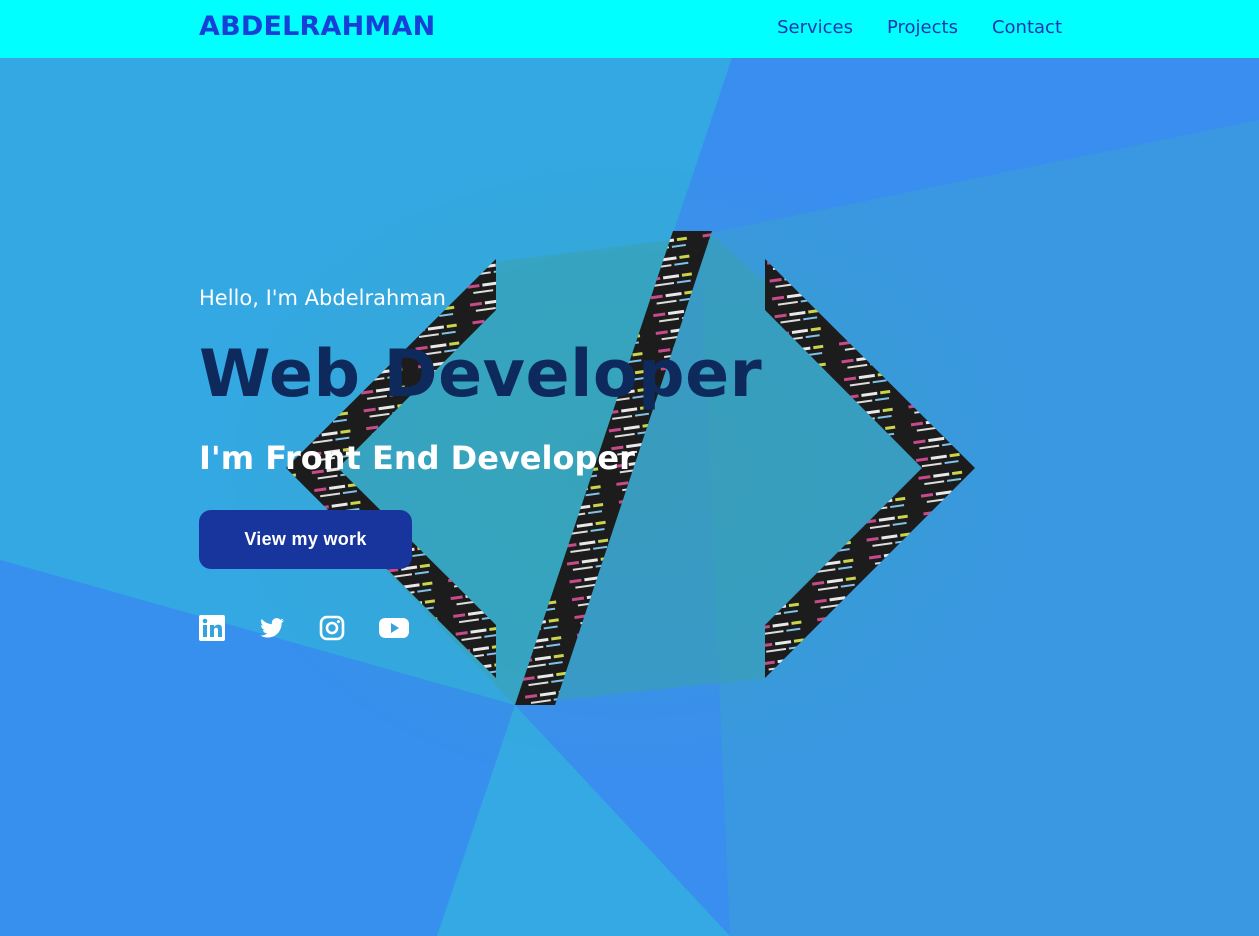  What do you see at coordinates (305, 539) in the screenshot?
I see `view-my-work-button: View my work` at bounding box center [305, 539].